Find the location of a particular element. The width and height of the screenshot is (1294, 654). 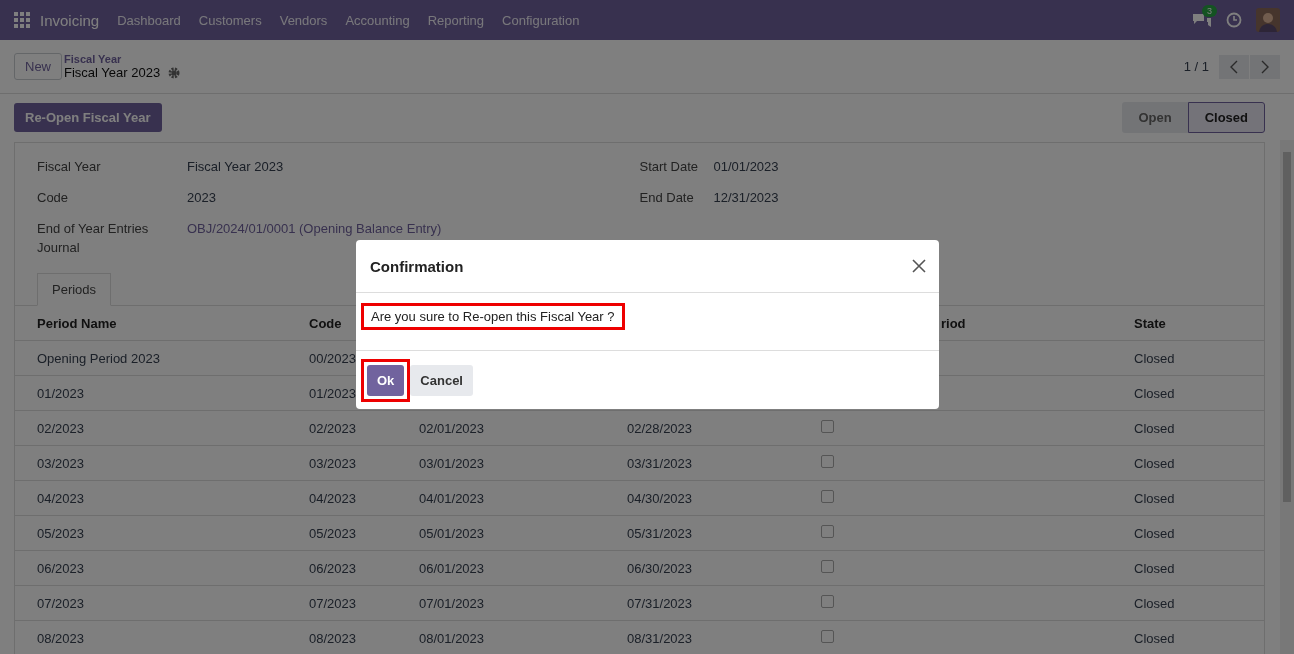

field-value: 2023 is located at coordinates (201, 198).